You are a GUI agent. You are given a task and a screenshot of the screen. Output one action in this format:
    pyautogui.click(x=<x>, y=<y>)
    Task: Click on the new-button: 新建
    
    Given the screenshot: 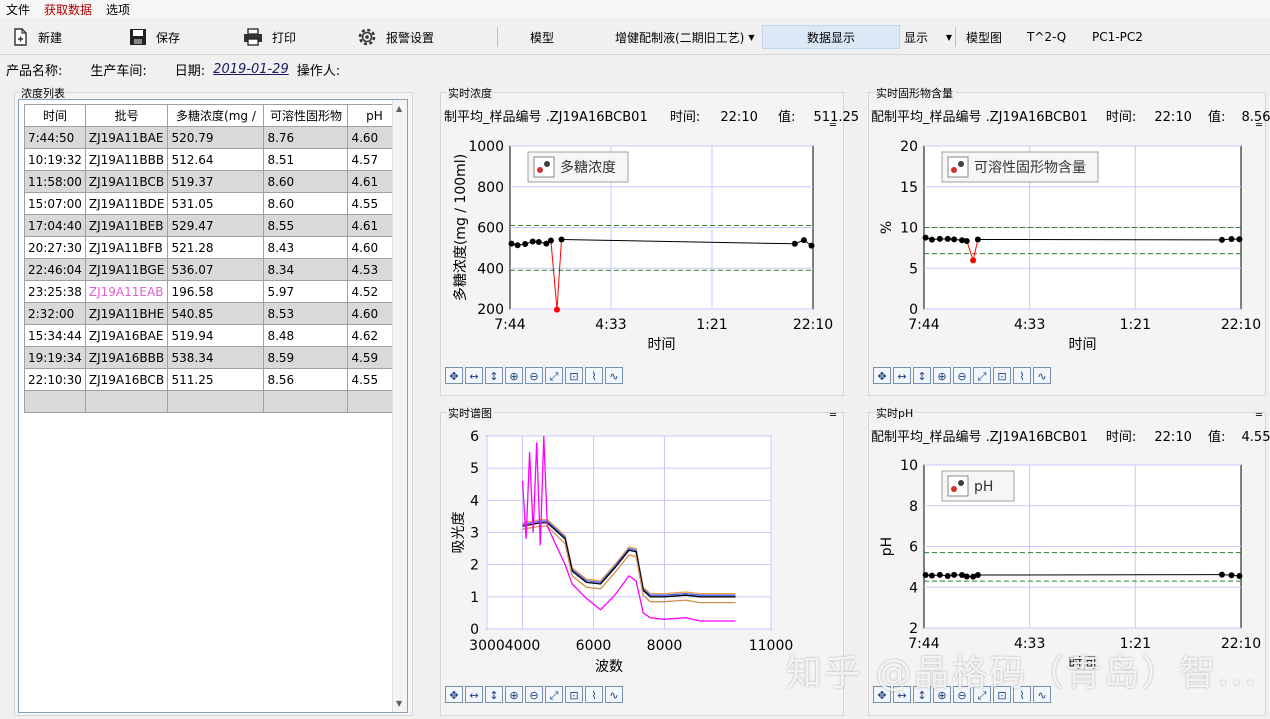 What is the action you would take?
    pyautogui.click(x=36, y=37)
    